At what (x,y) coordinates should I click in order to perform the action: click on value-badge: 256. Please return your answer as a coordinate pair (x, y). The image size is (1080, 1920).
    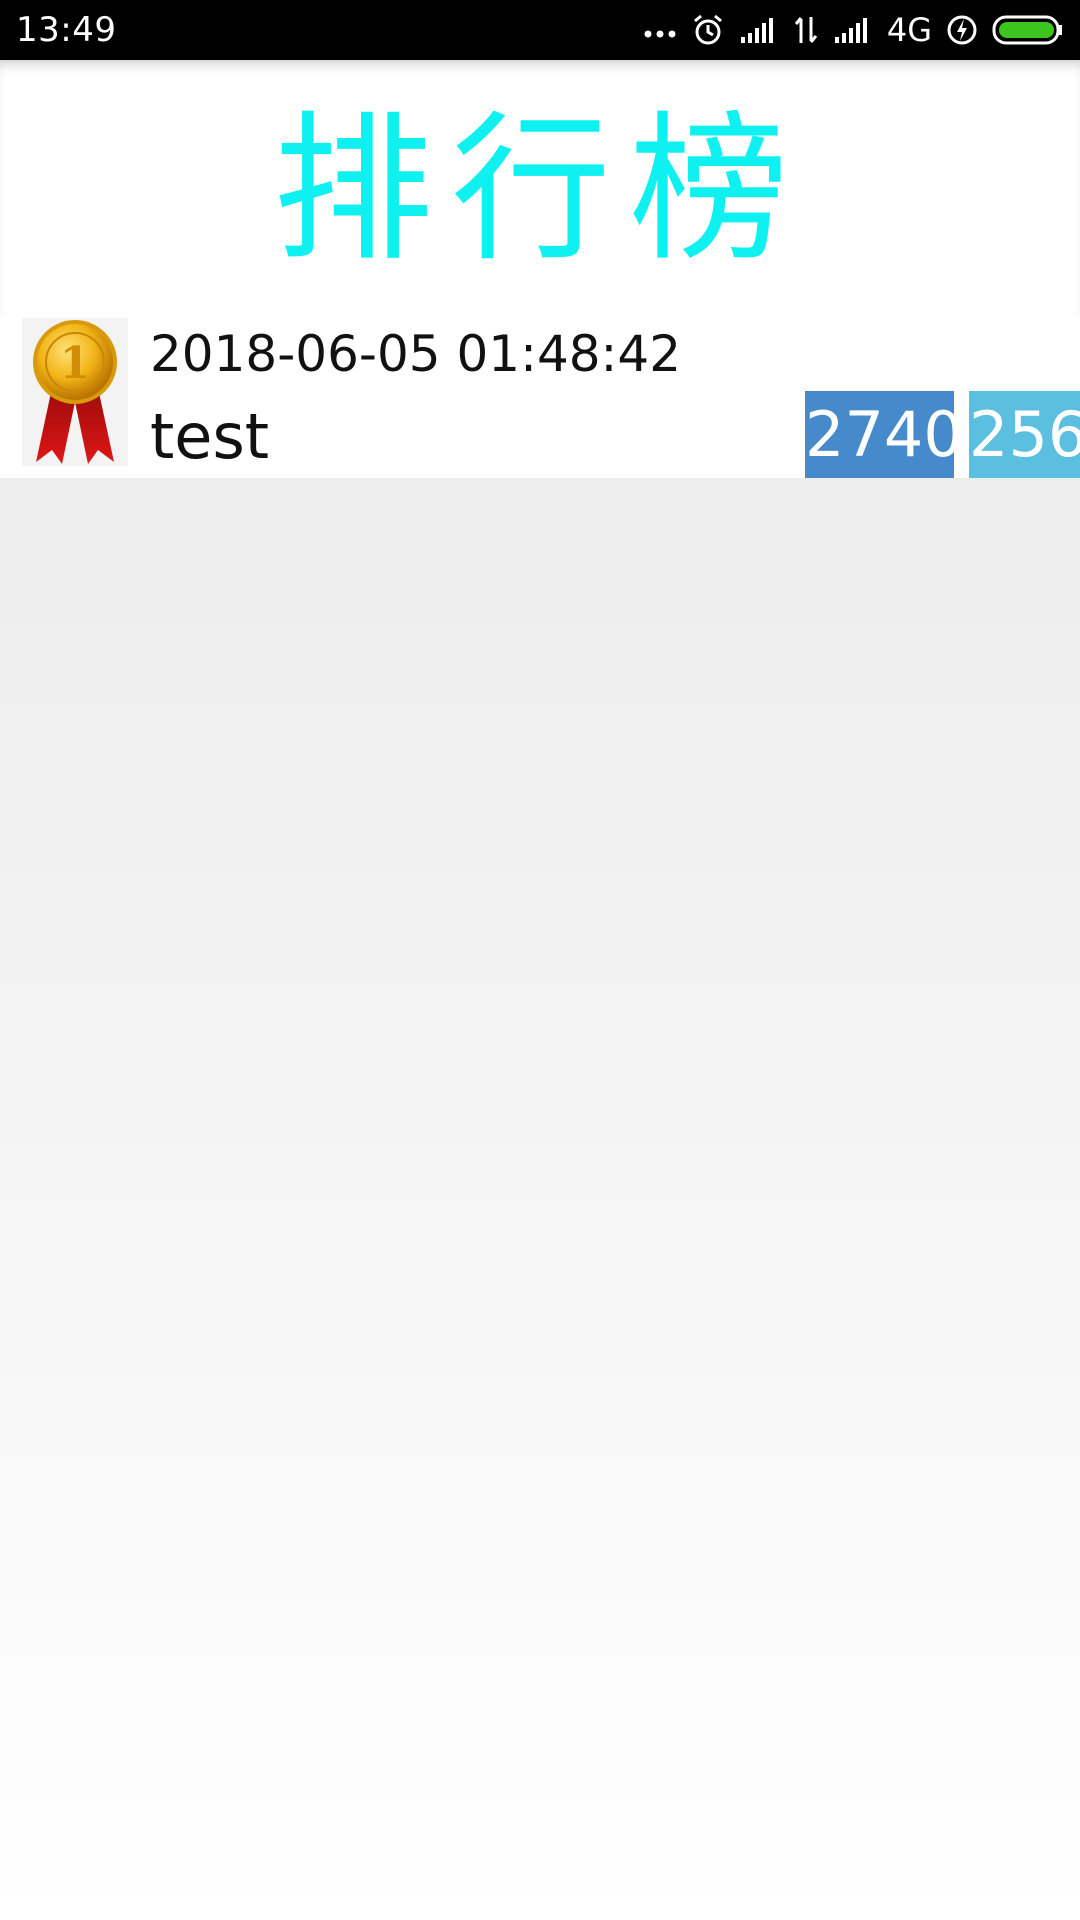
    Looking at the image, I should click on (1024, 434).